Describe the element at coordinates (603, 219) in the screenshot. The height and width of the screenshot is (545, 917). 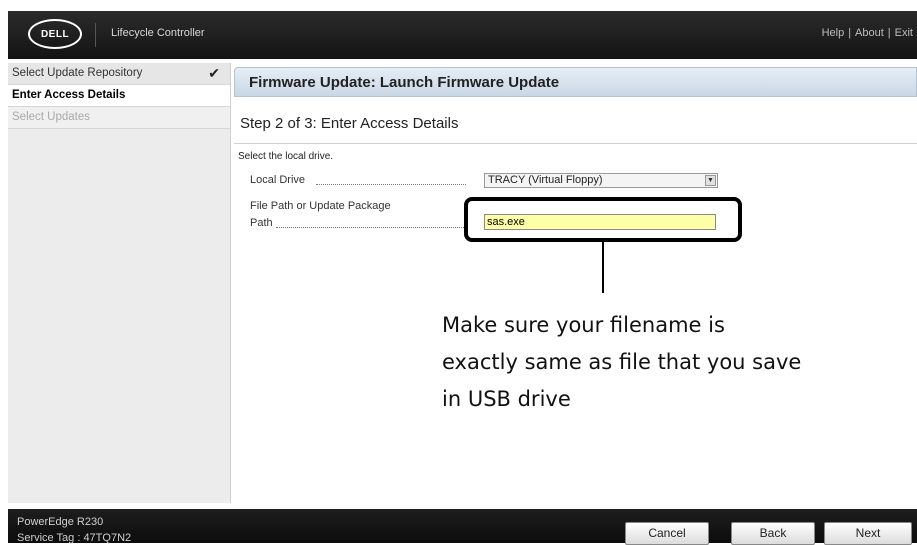
I see `highlight-box` at that location.